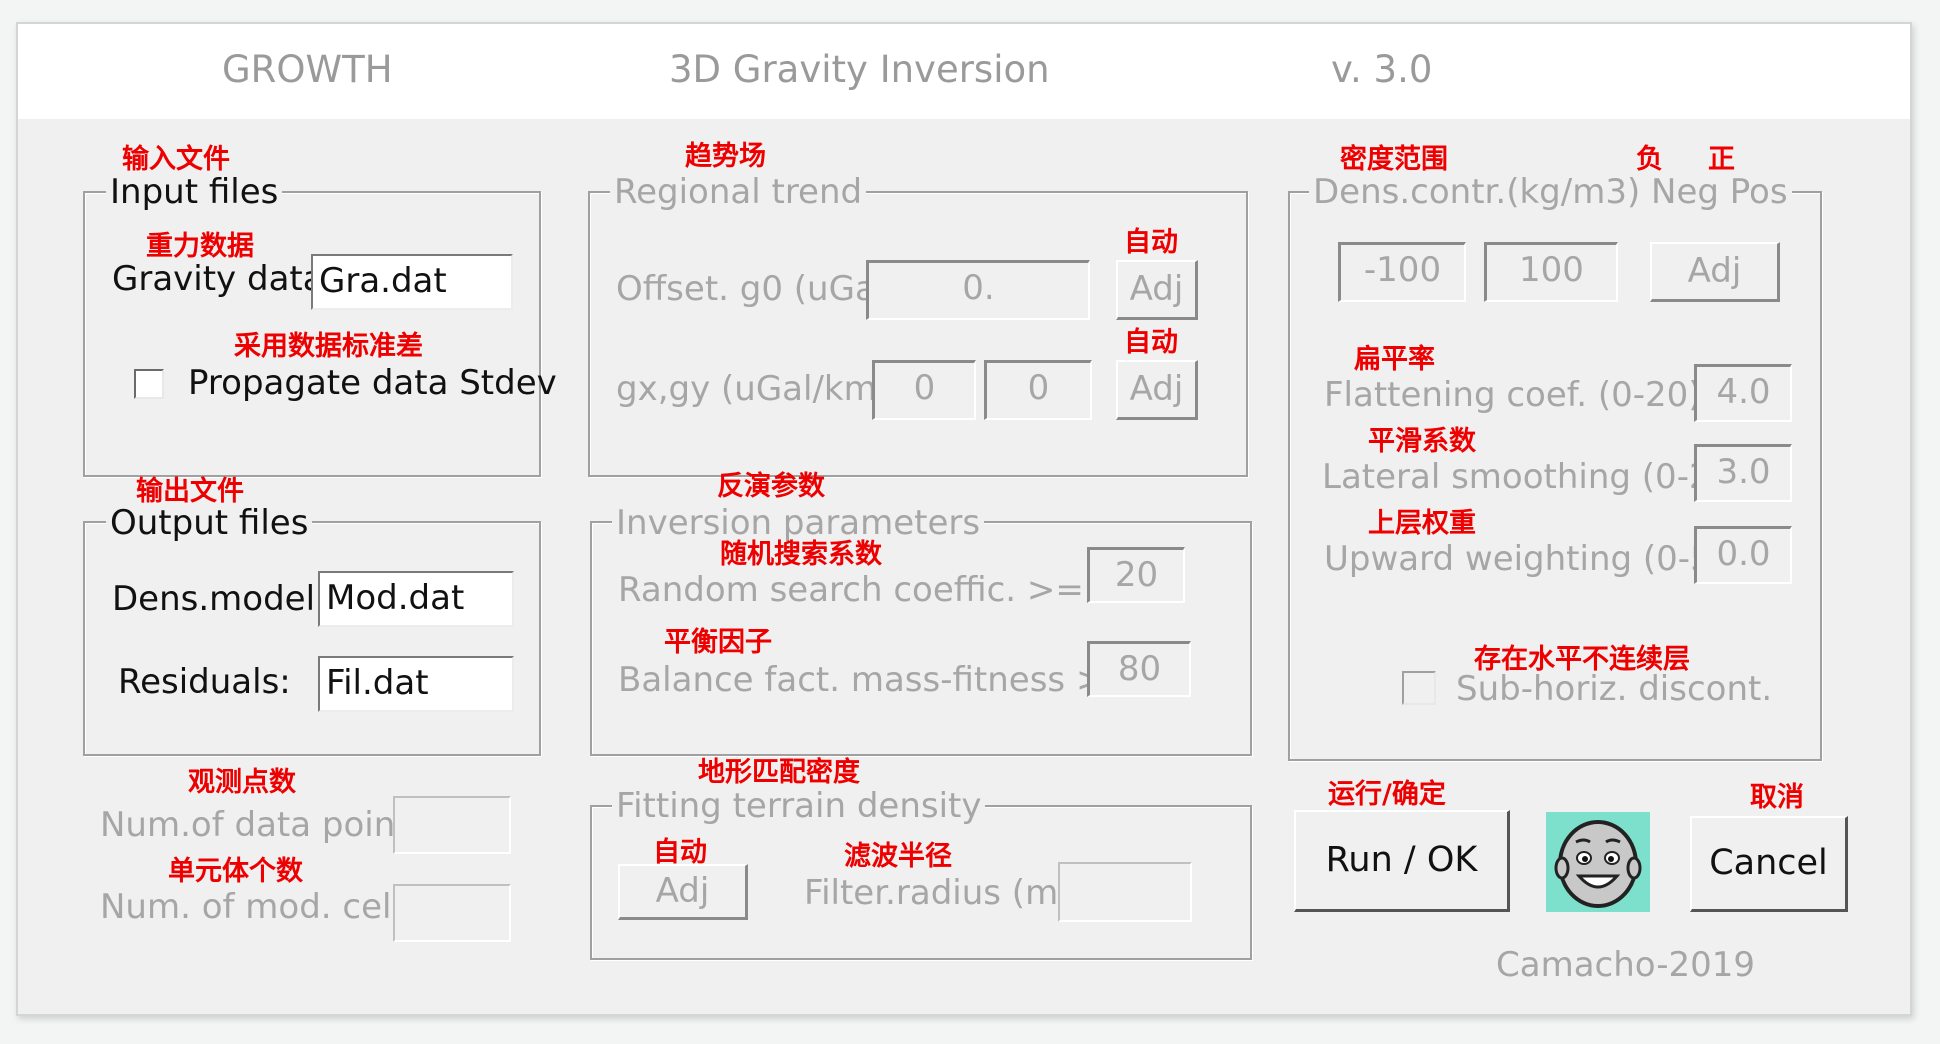 The image size is (1940, 1044). I want to click on residuals-input: Fil.dat, so click(416, 684).